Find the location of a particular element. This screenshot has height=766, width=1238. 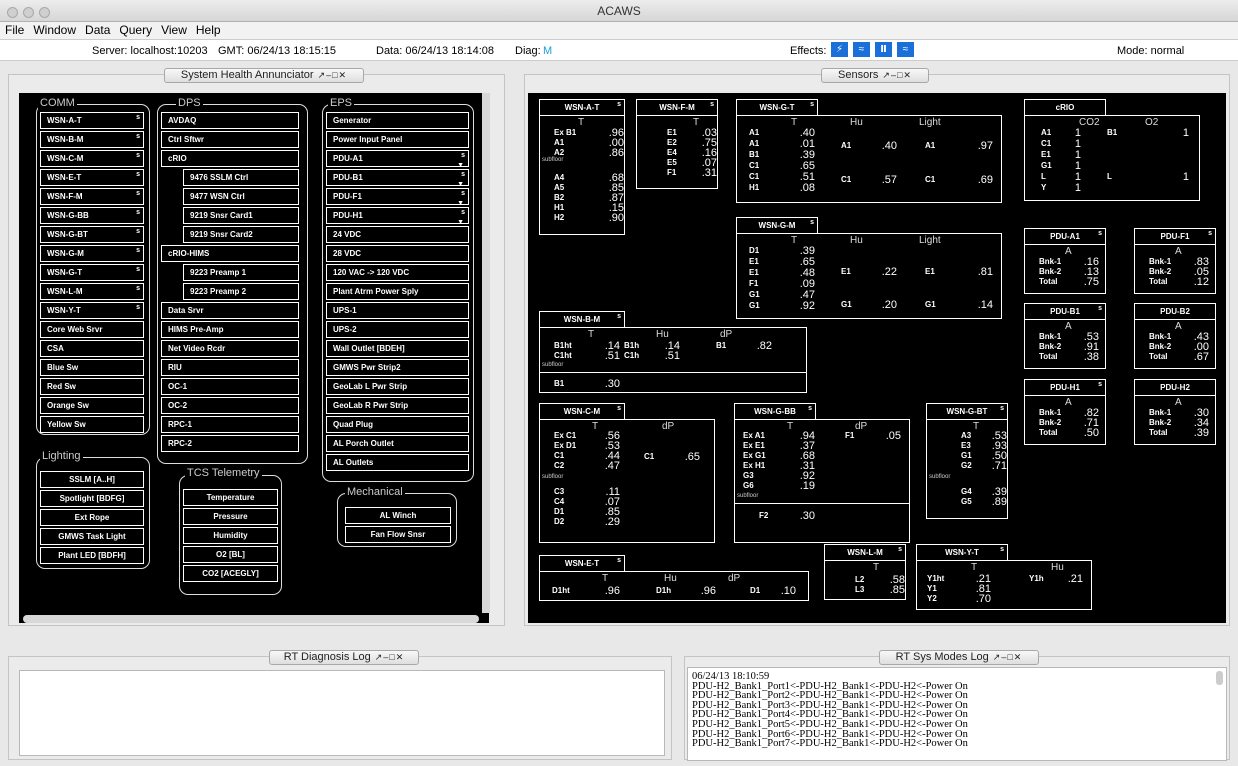

annunciator-crio: cRIO is located at coordinates (230, 158).